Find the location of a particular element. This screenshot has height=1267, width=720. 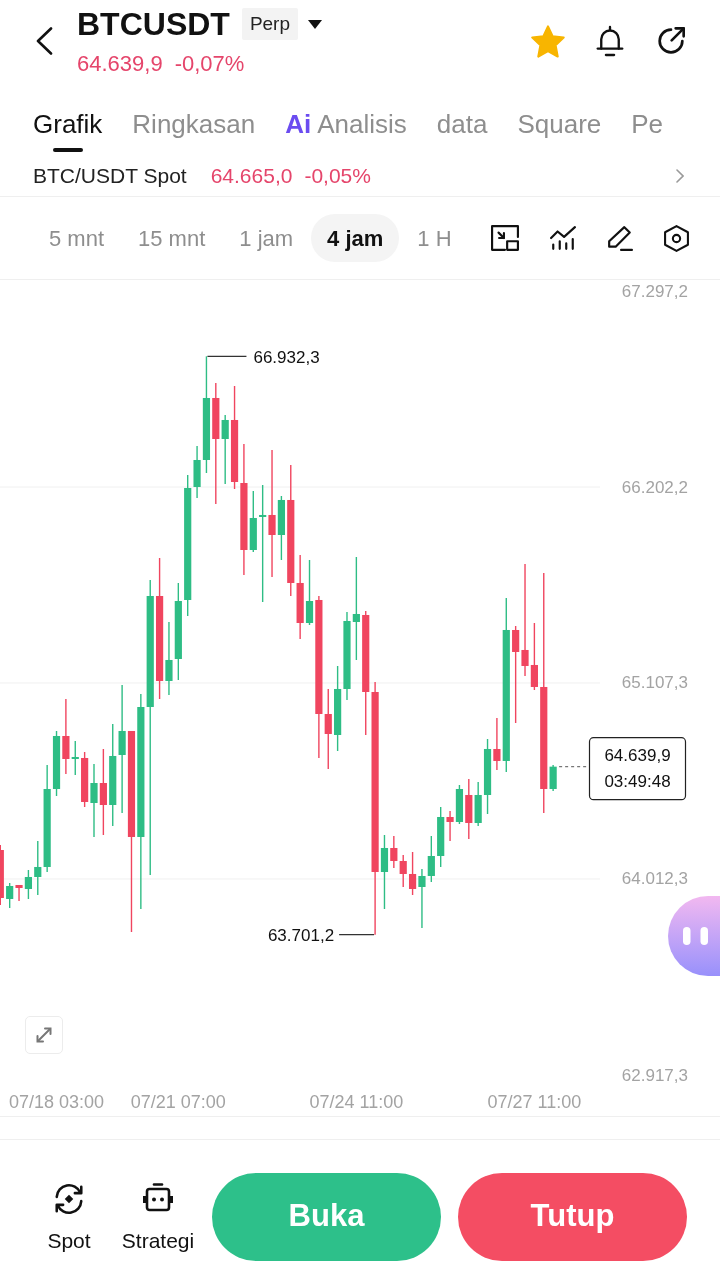

price-axis-label: 67.297,2 is located at coordinates (654, 291).